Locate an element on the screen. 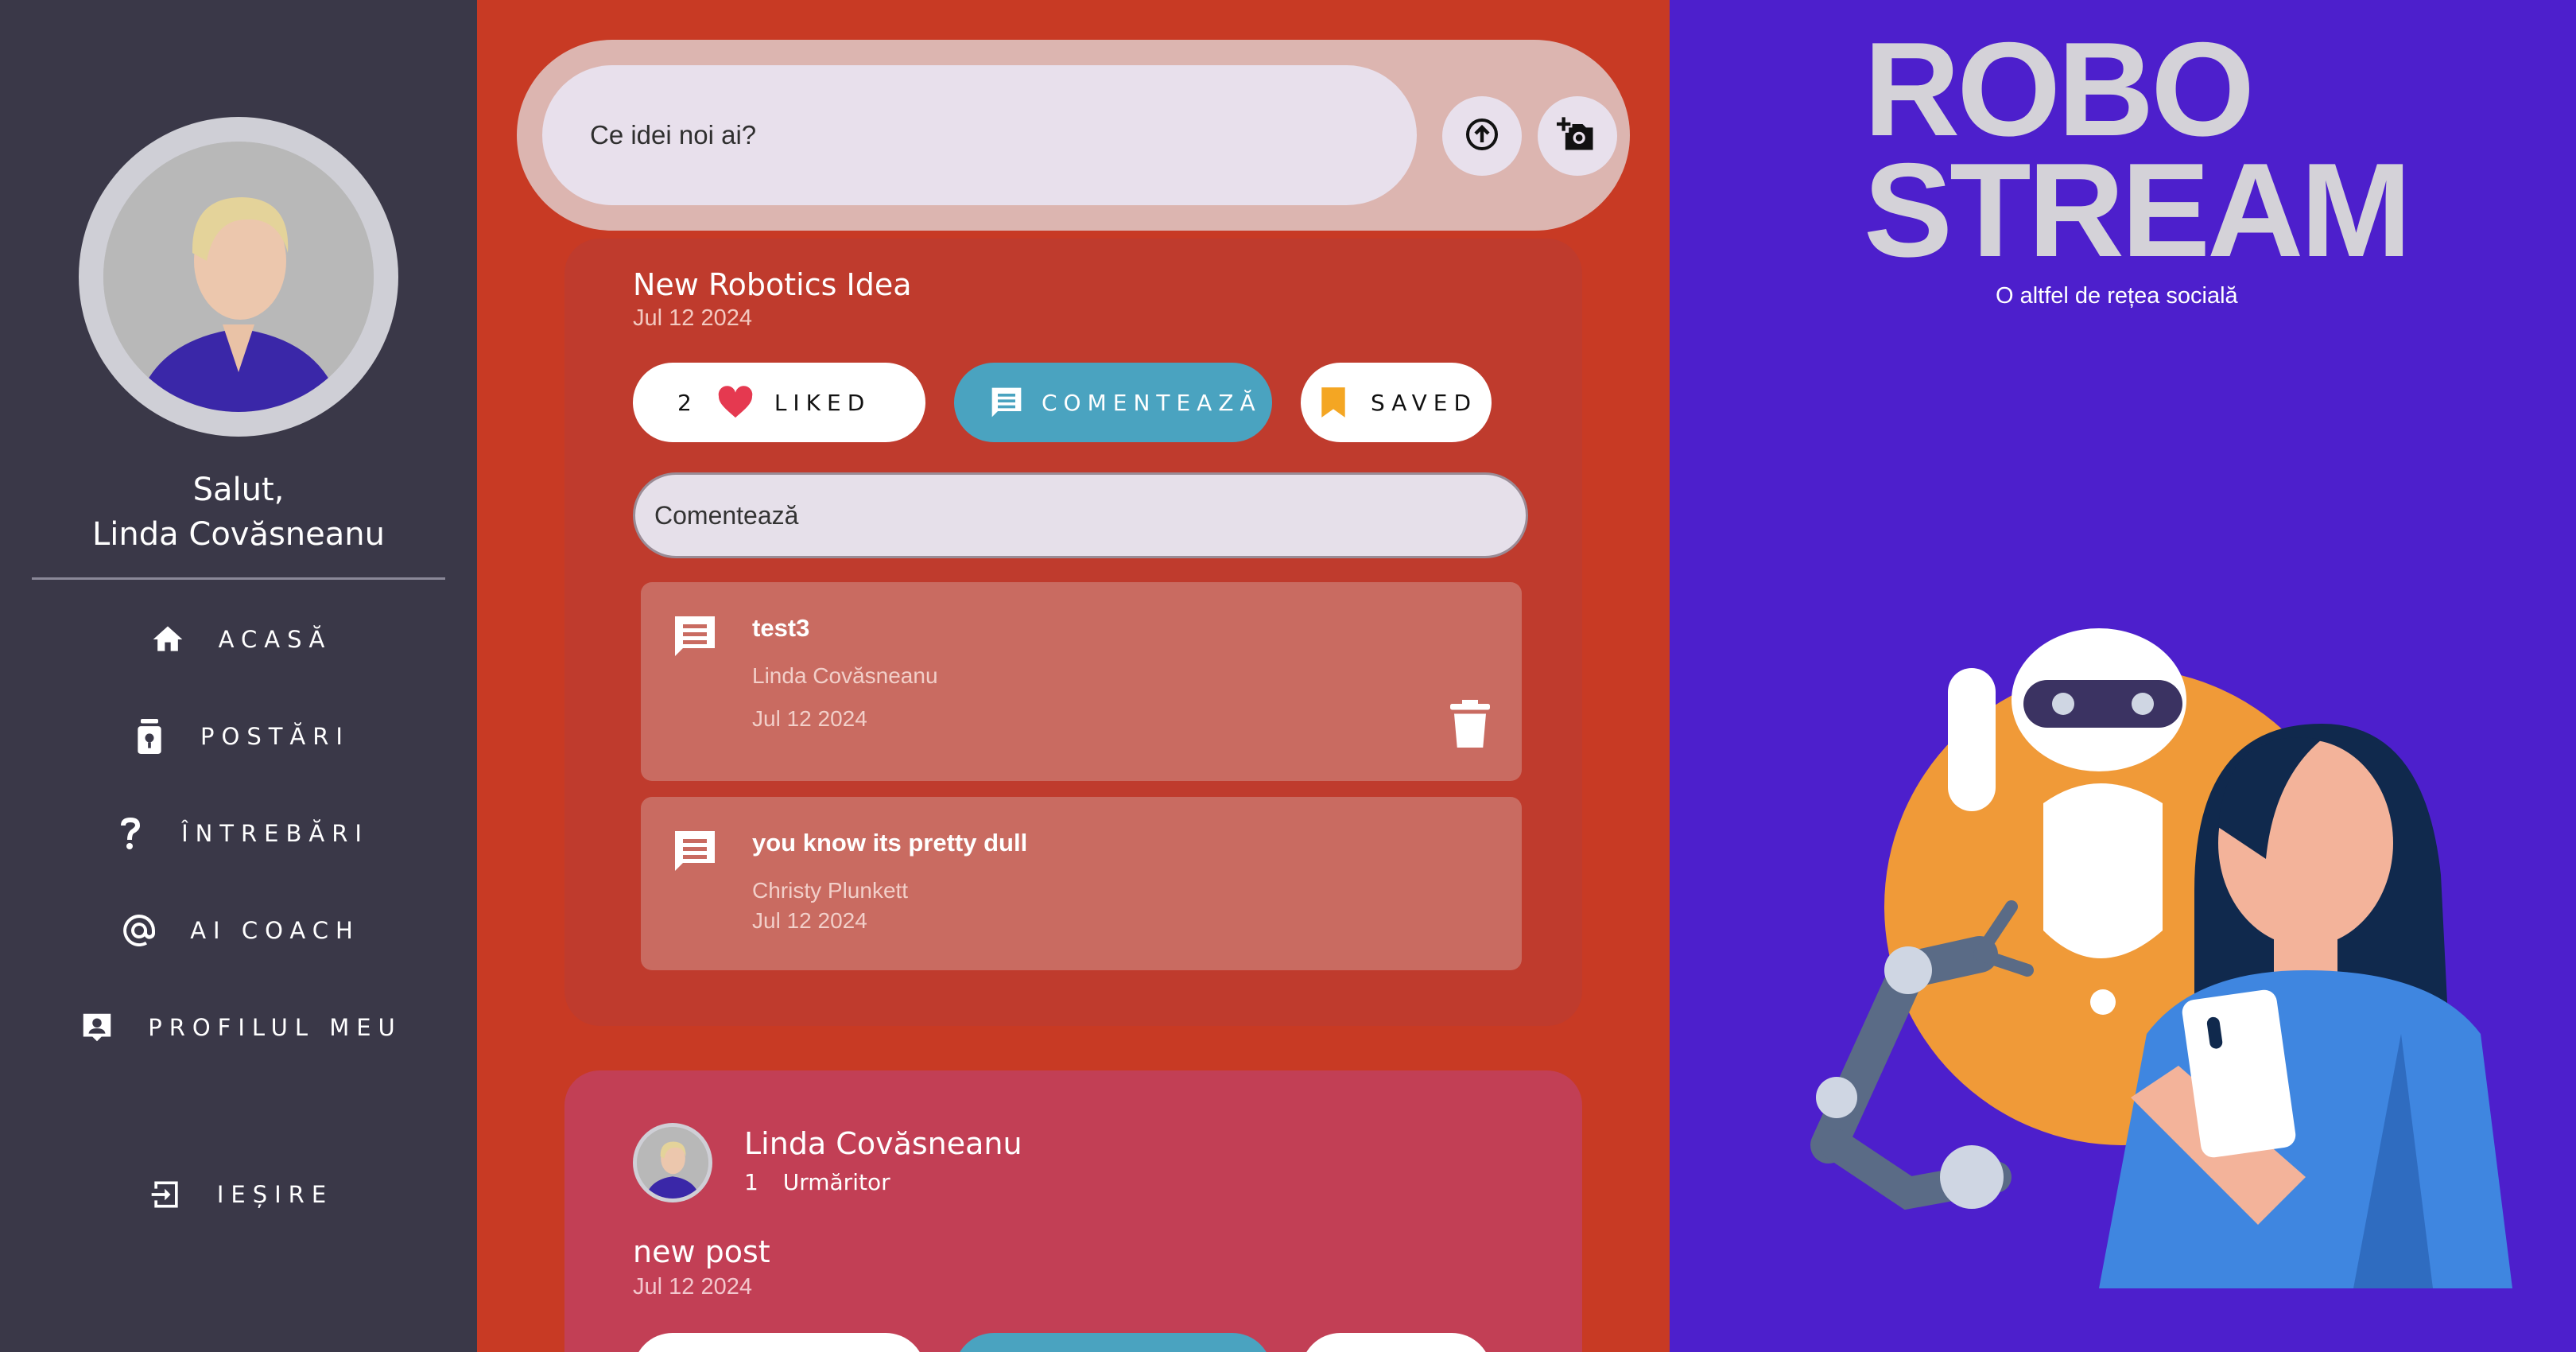 The height and width of the screenshot is (1352, 2576). profile-icon is located at coordinates (97, 1028).